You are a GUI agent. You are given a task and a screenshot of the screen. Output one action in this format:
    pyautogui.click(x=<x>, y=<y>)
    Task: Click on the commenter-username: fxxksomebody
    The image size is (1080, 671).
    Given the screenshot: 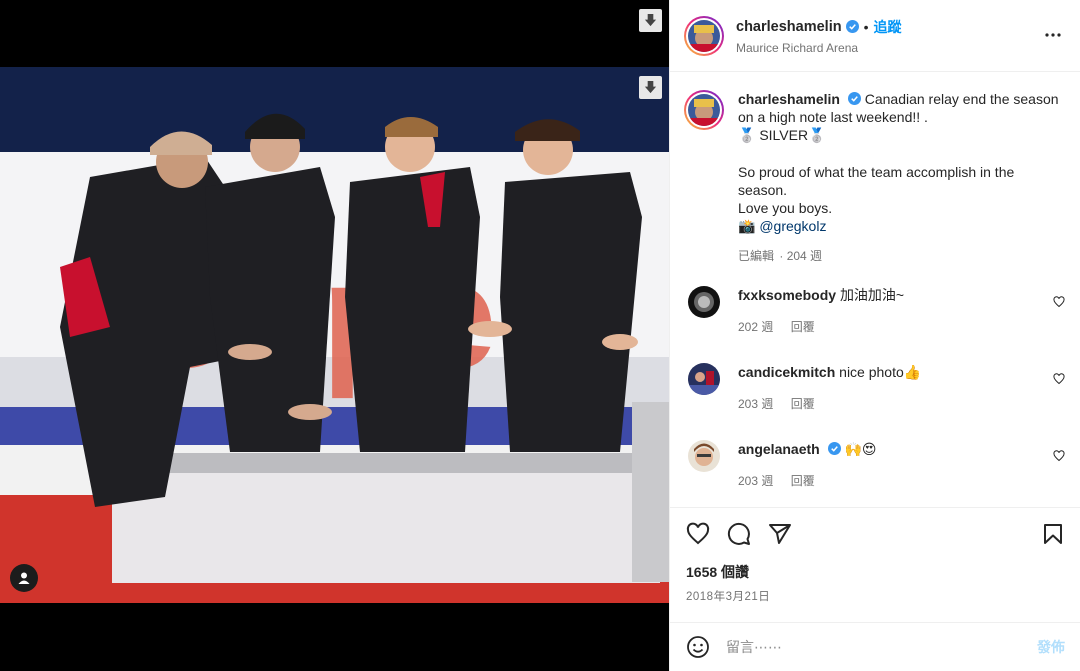 What is the action you would take?
    pyautogui.click(x=787, y=295)
    